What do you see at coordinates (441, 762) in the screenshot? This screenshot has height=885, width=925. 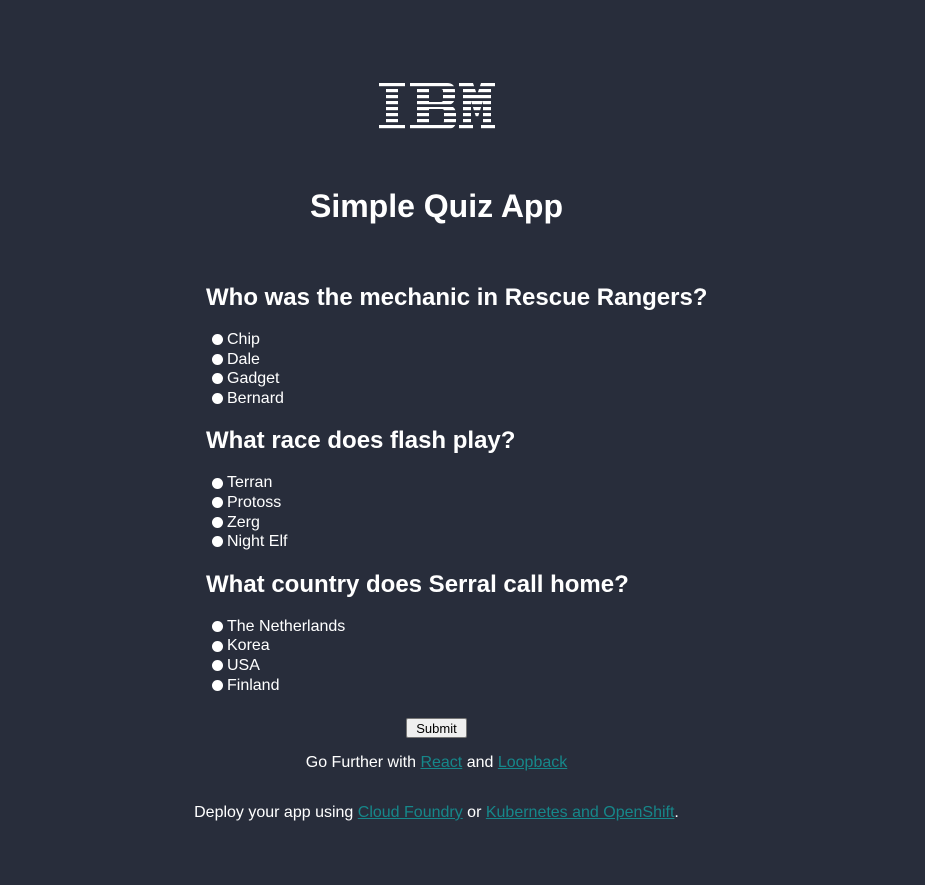 I see `react-link: React` at bounding box center [441, 762].